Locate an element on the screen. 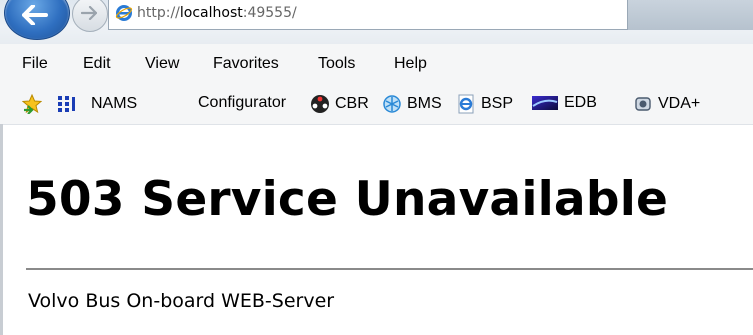 This screenshot has height=335, width=753. page-title: 503 Service Unavailable is located at coordinates (347, 199).